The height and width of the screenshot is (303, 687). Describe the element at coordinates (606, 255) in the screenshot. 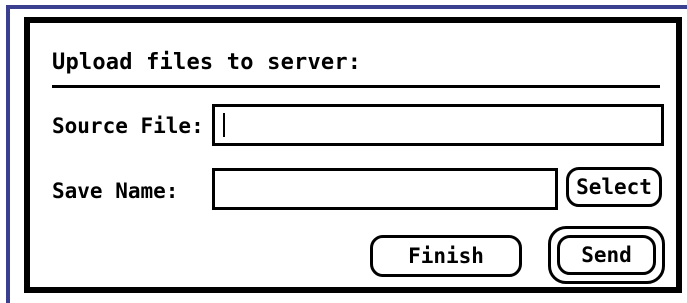

I see `send-button: Send` at that location.